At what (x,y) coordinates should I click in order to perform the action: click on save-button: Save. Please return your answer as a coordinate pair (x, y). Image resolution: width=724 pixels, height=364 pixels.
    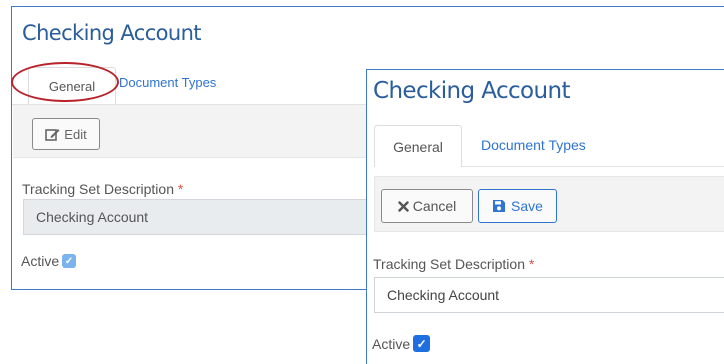
    Looking at the image, I should click on (517, 206).